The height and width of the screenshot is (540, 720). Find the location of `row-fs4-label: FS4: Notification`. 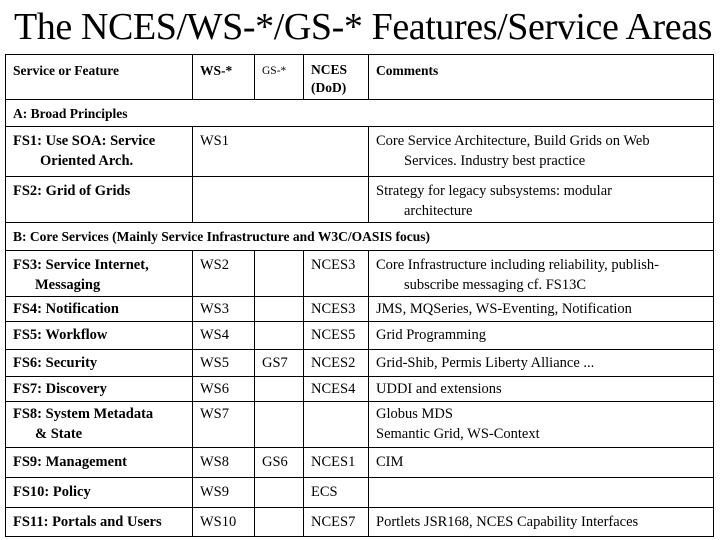

row-fs4-label: FS4: Notification is located at coordinates (99, 309).